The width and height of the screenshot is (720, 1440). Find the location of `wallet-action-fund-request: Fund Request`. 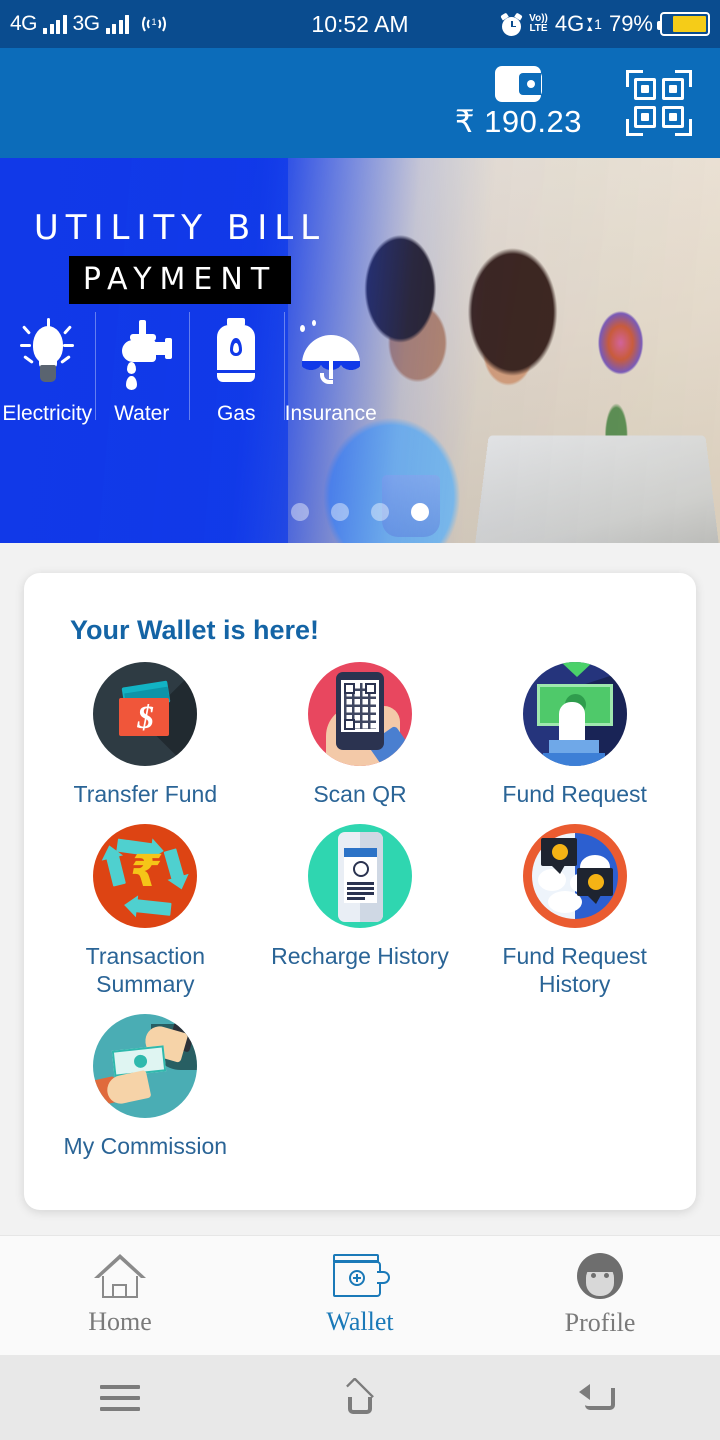

wallet-action-fund-request: Fund Request is located at coordinates (574, 735).